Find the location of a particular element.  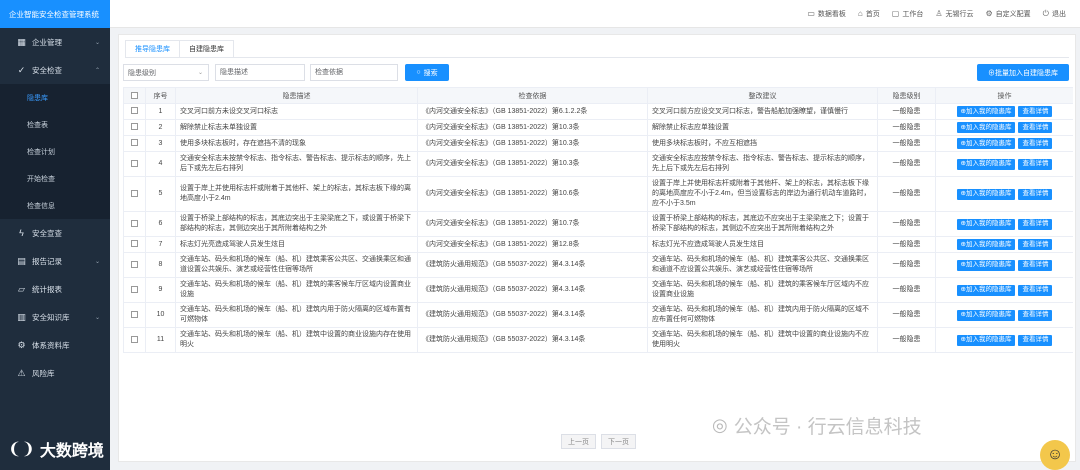

header-item-user: ♙ 无锡行云 is located at coordinates (954, 14).